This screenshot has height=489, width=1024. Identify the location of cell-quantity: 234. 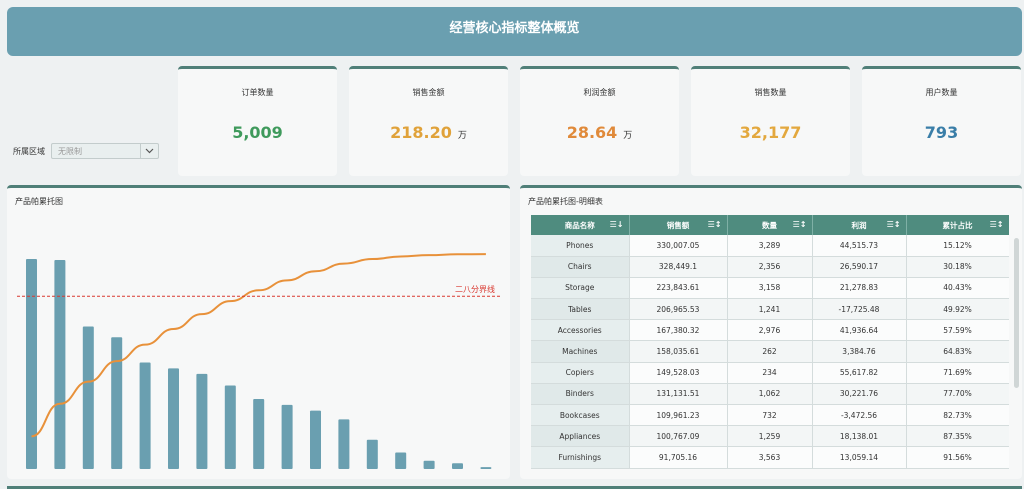
(770, 373).